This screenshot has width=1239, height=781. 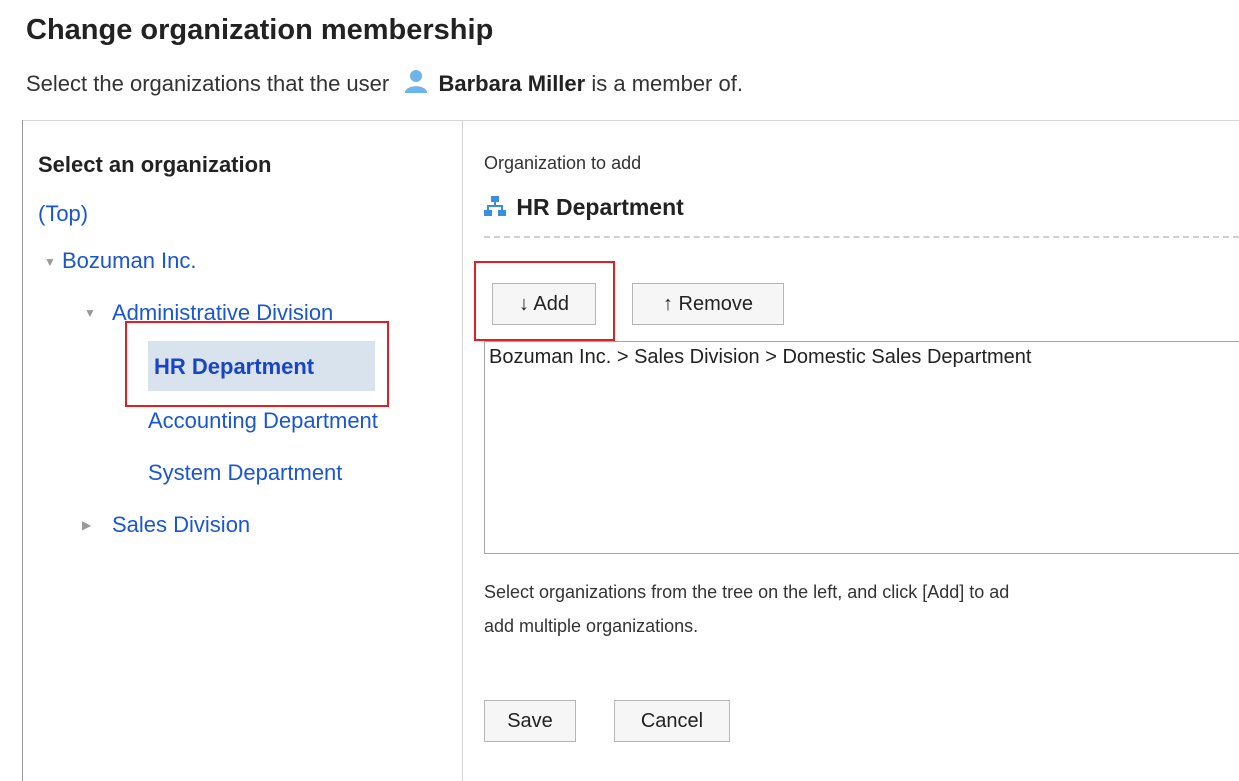 What do you see at coordinates (129, 261) in the screenshot?
I see `tree-item-bozuman-inc: Bozuman Inc.` at bounding box center [129, 261].